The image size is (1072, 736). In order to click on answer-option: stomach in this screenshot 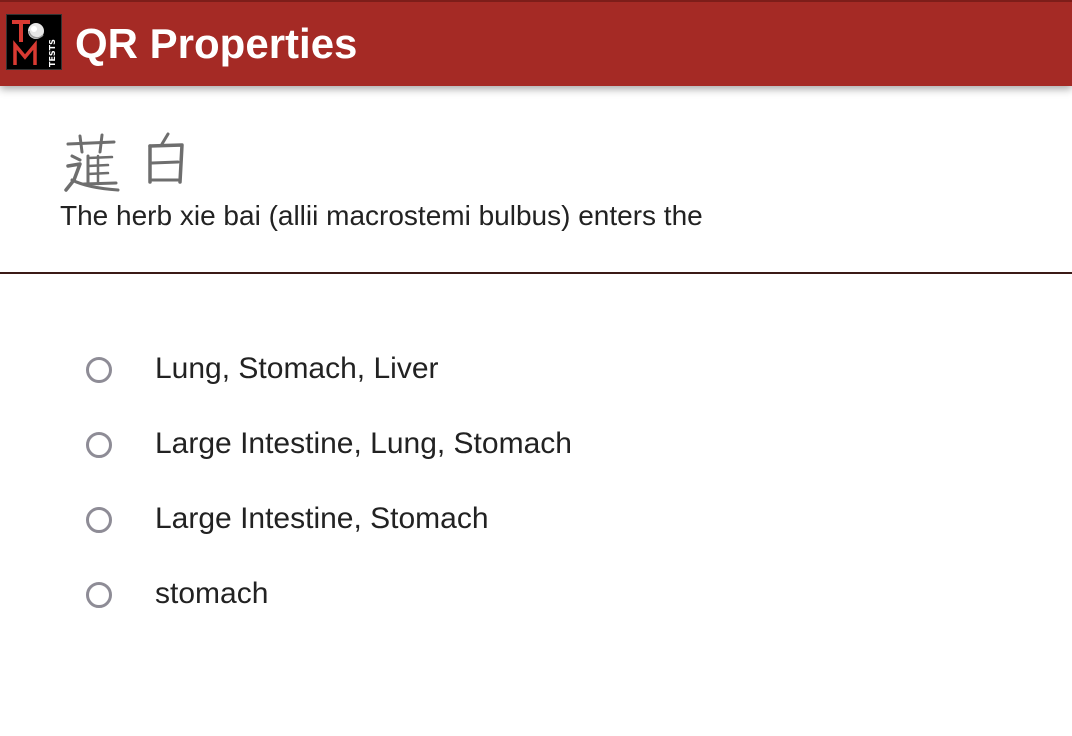, I will do `click(350, 595)`.